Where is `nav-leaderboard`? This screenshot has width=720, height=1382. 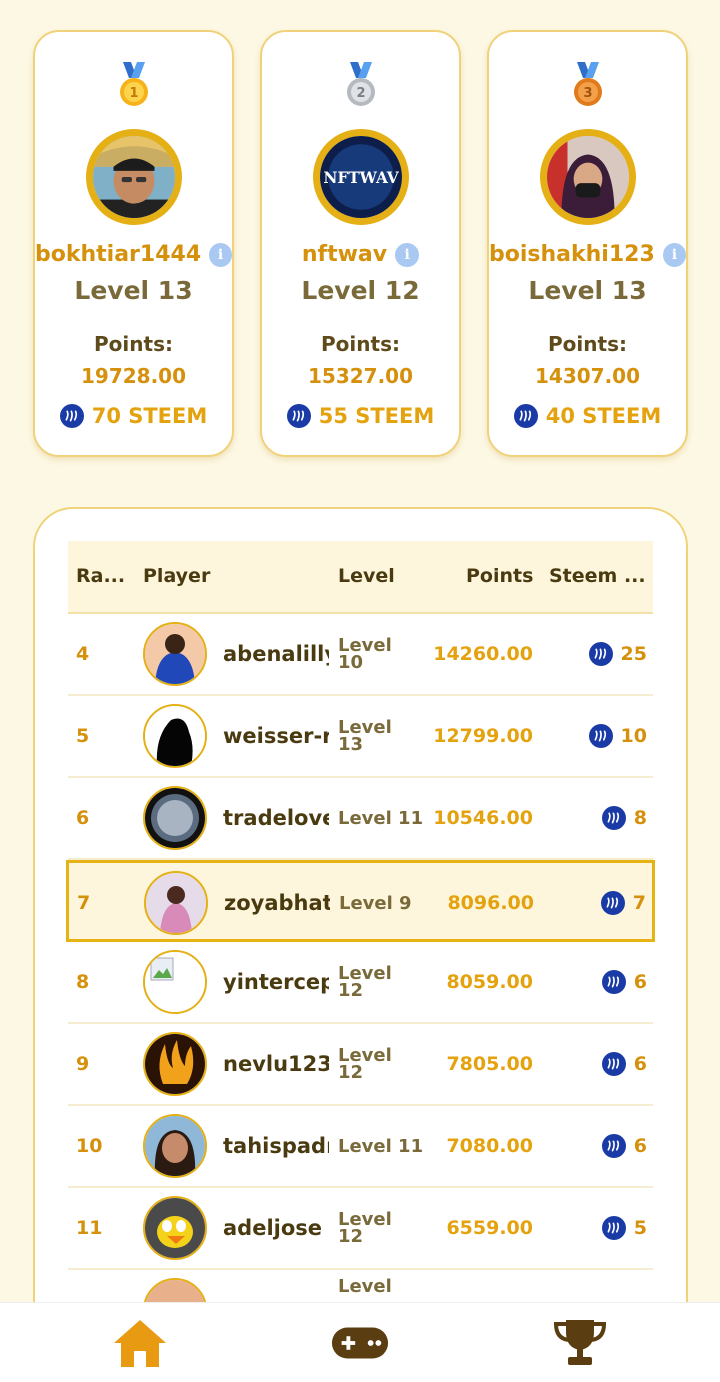 nav-leaderboard is located at coordinates (580, 1343).